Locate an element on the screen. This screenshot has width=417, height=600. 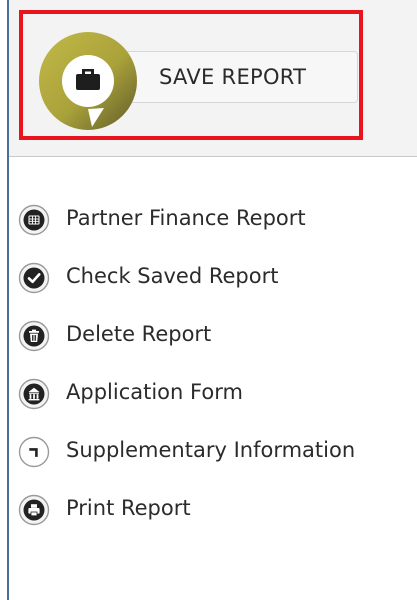
menu-item-application-form: Application Form is located at coordinates (217, 399).